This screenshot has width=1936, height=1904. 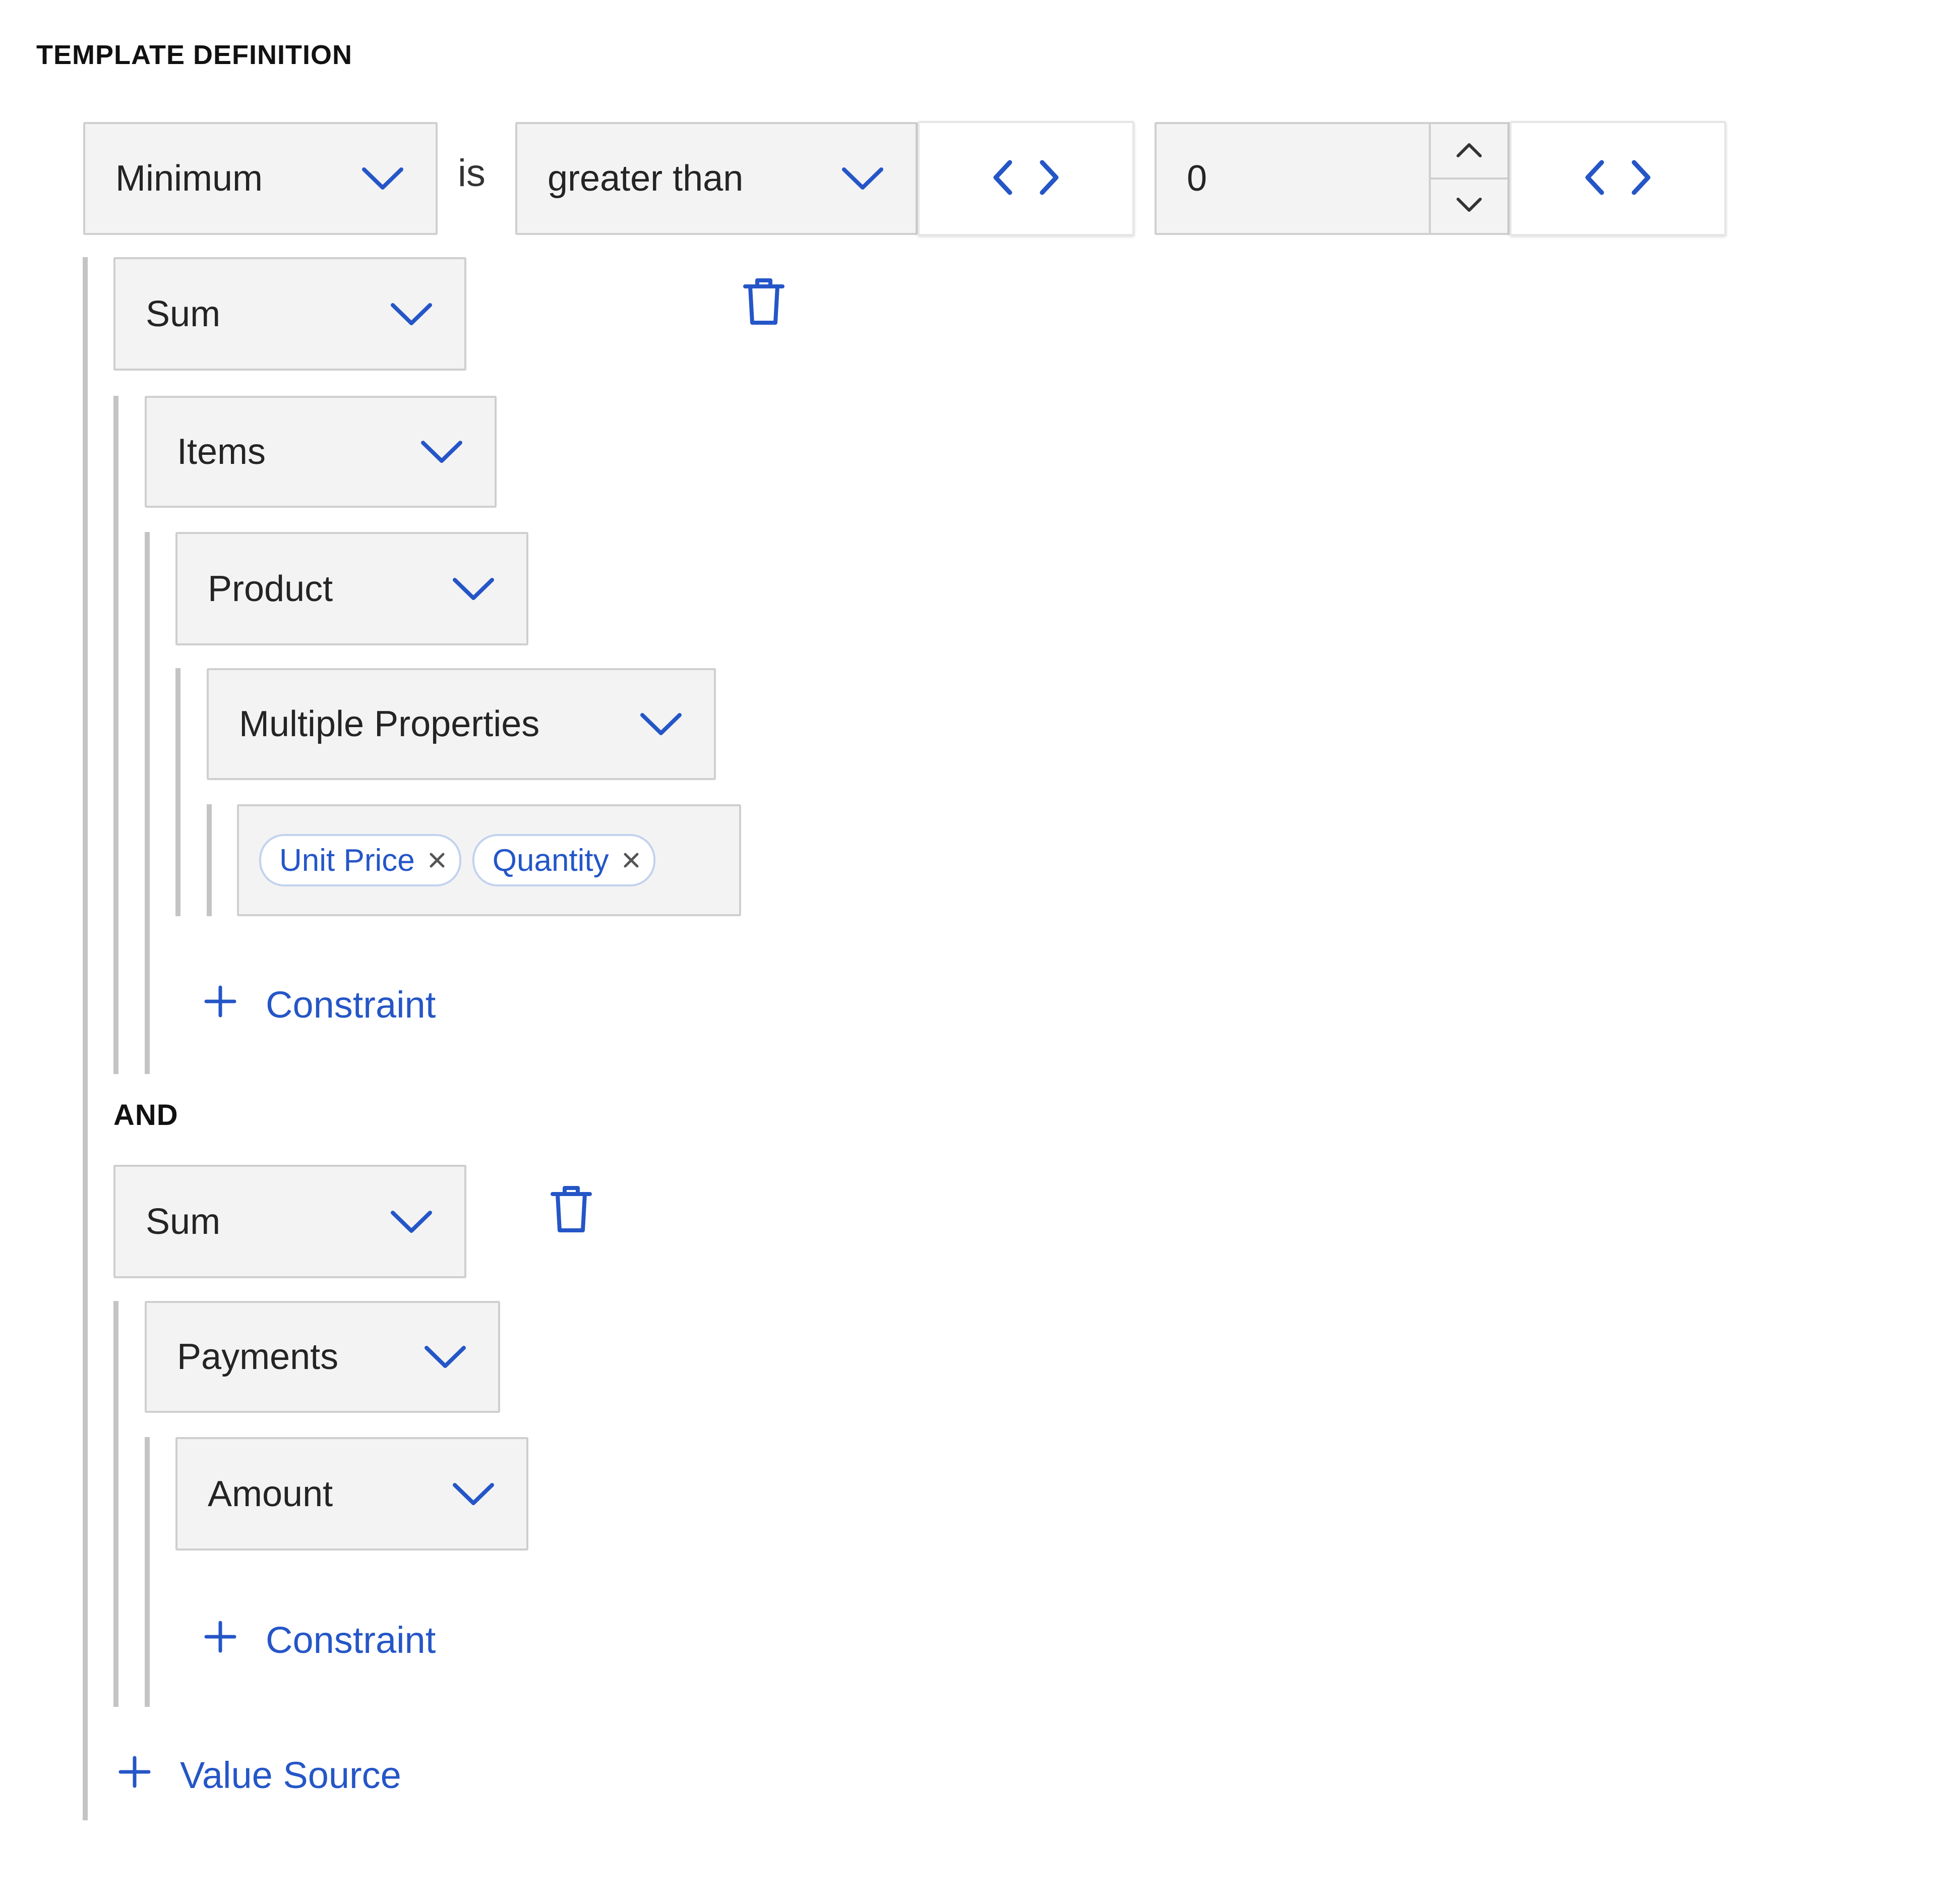 I want to click on group2-field-value: Amount, so click(x=270, y=1493).